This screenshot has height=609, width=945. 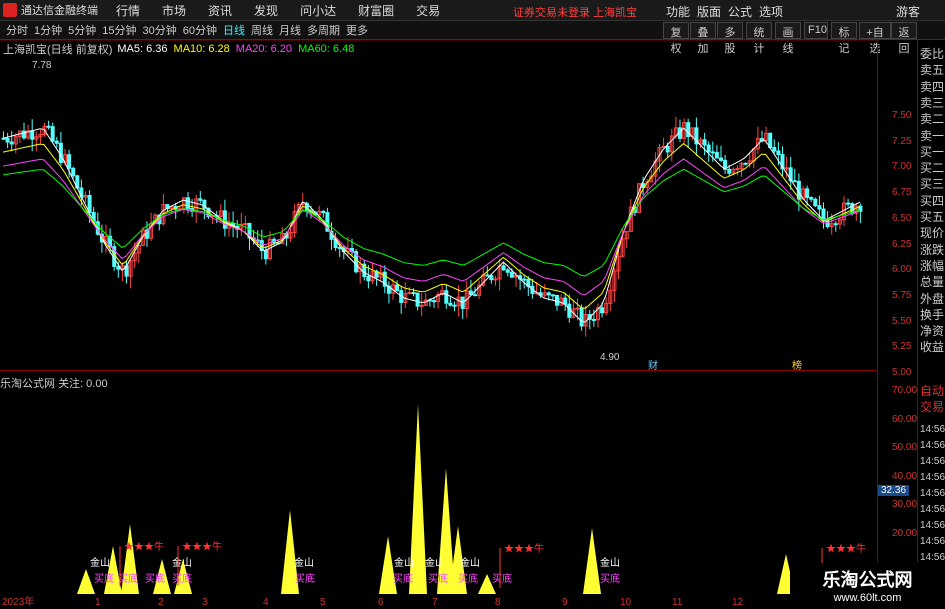 What do you see at coordinates (908, 11) in the screenshot?
I see `menu-guest: 游客` at bounding box center [908, 11].